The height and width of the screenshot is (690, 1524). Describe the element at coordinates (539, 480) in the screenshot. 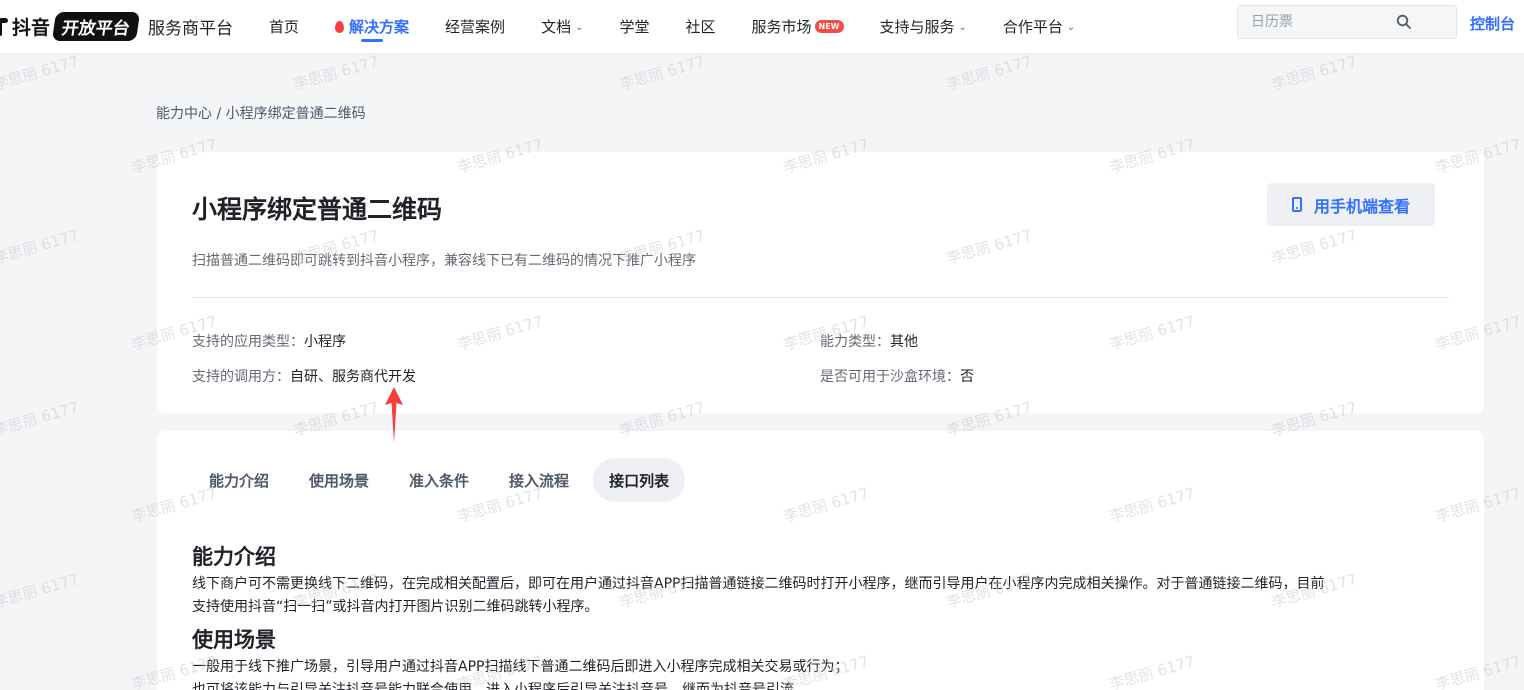

I see `tab-process: 接入流程` at that location.